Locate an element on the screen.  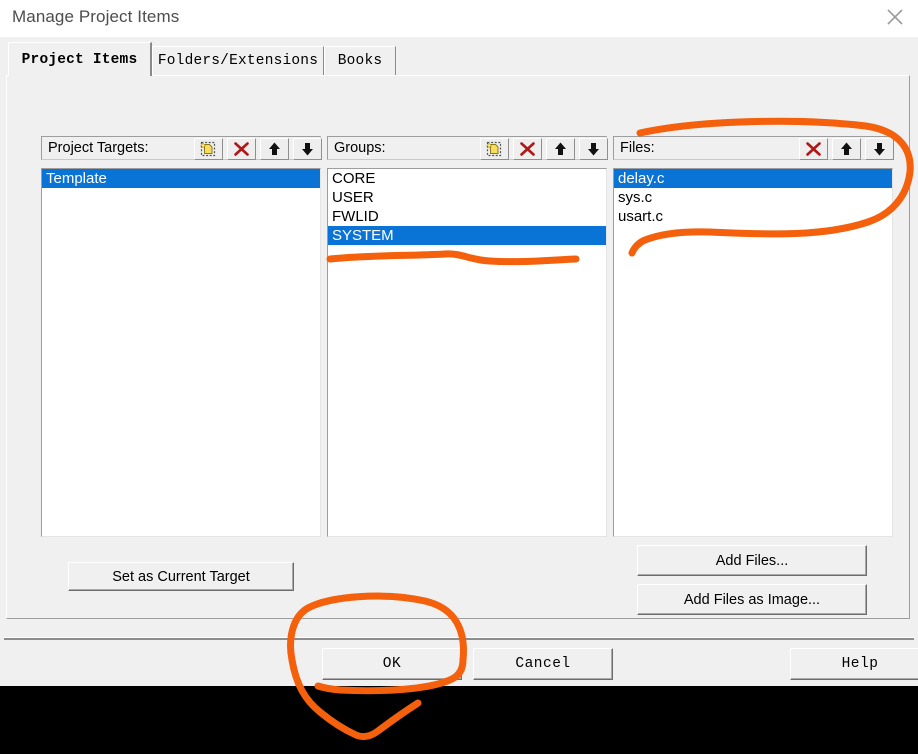
close-icon is located at coordinates (895, 17).